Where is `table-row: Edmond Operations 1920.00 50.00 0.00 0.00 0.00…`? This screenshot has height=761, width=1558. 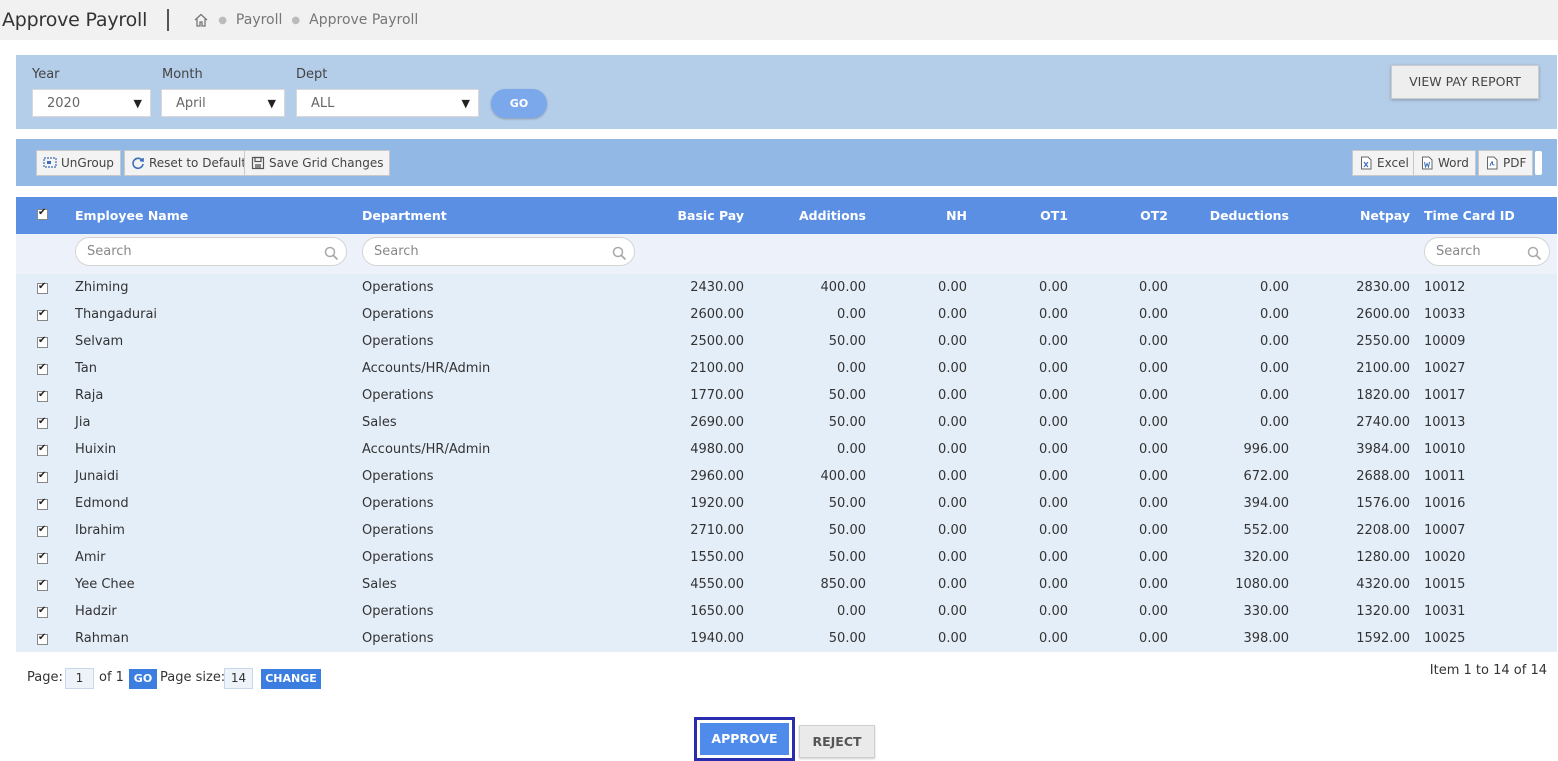 table-row: Edmond Operations 1920.00 50.00 0.00 0.00 0.00… is located at coordinates (786, 503).